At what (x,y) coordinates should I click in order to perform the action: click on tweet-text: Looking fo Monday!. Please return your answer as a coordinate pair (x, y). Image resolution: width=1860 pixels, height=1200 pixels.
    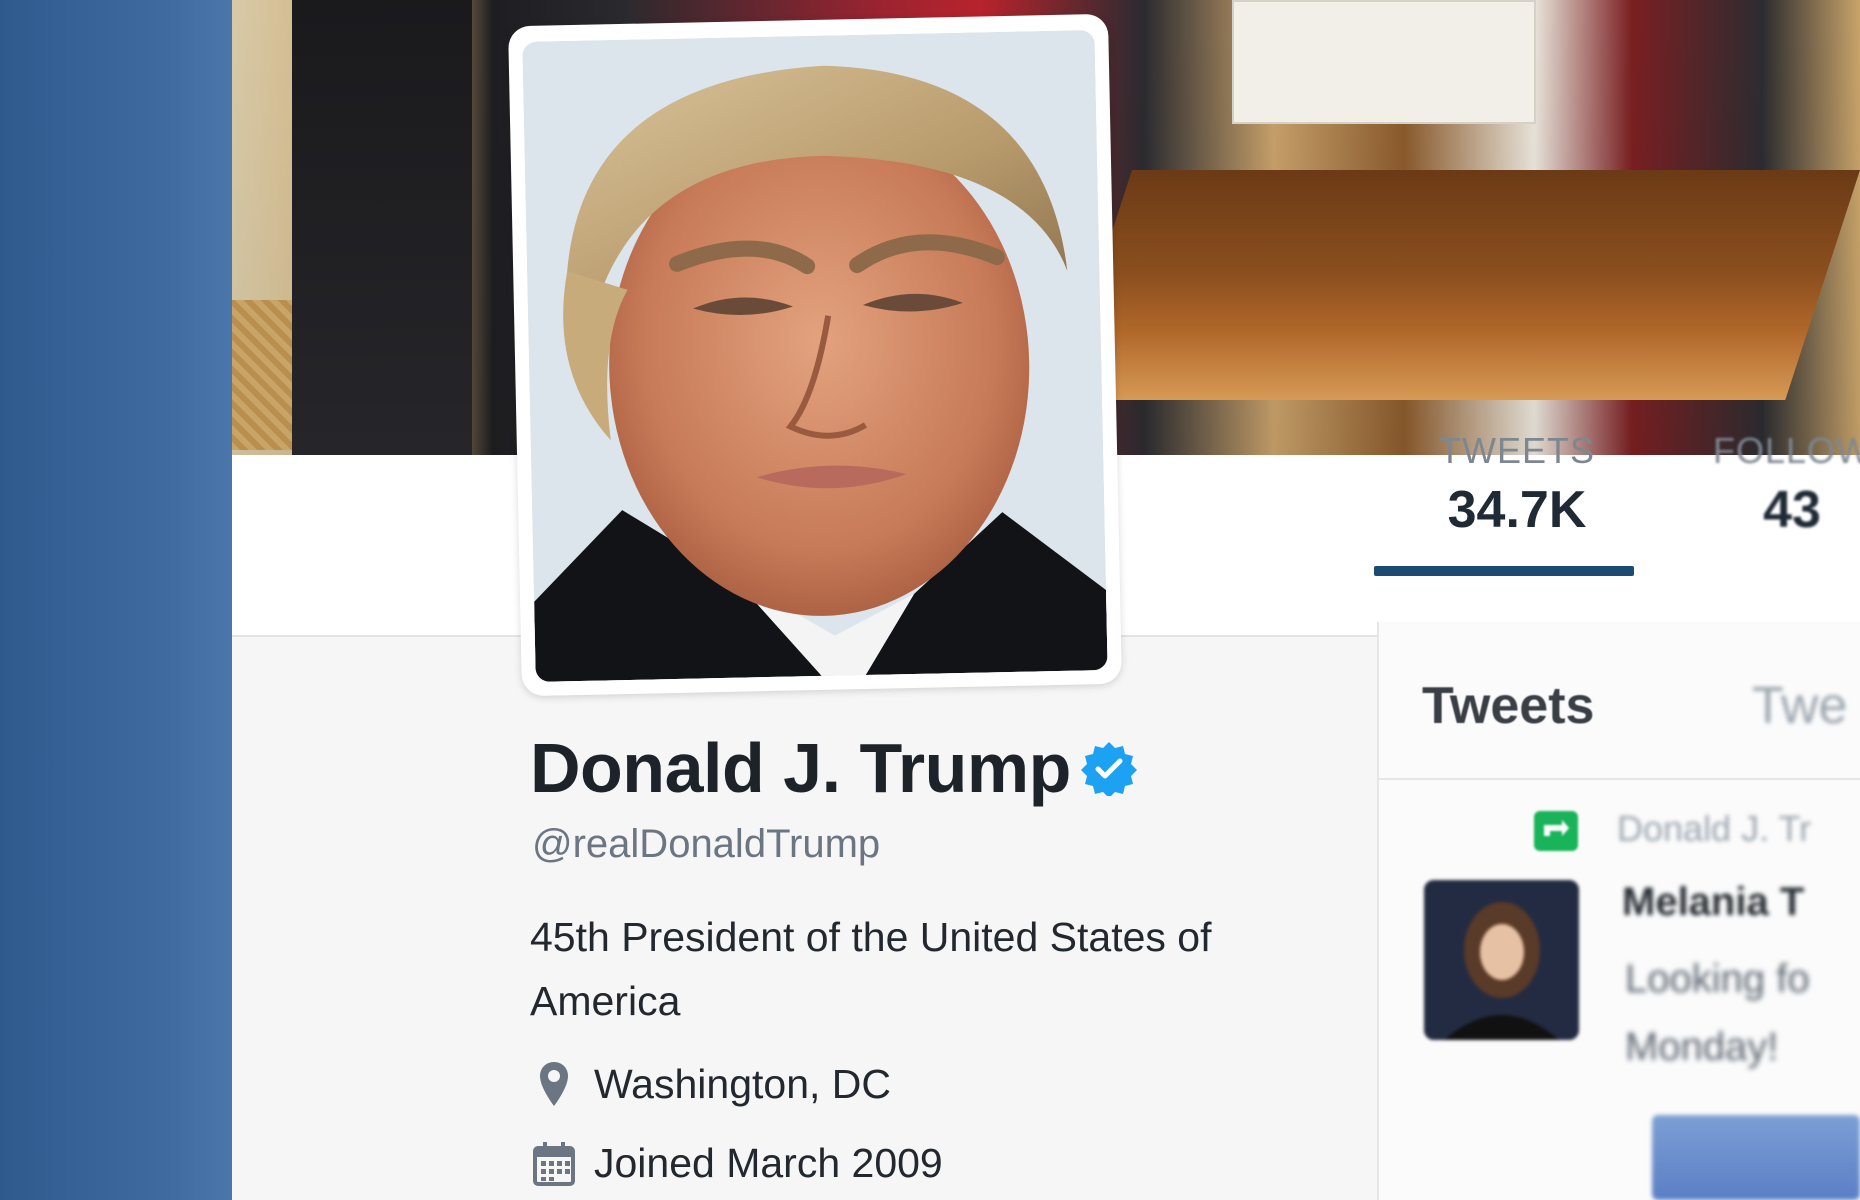
    Looking at the image, I should click on (1717, 1013).